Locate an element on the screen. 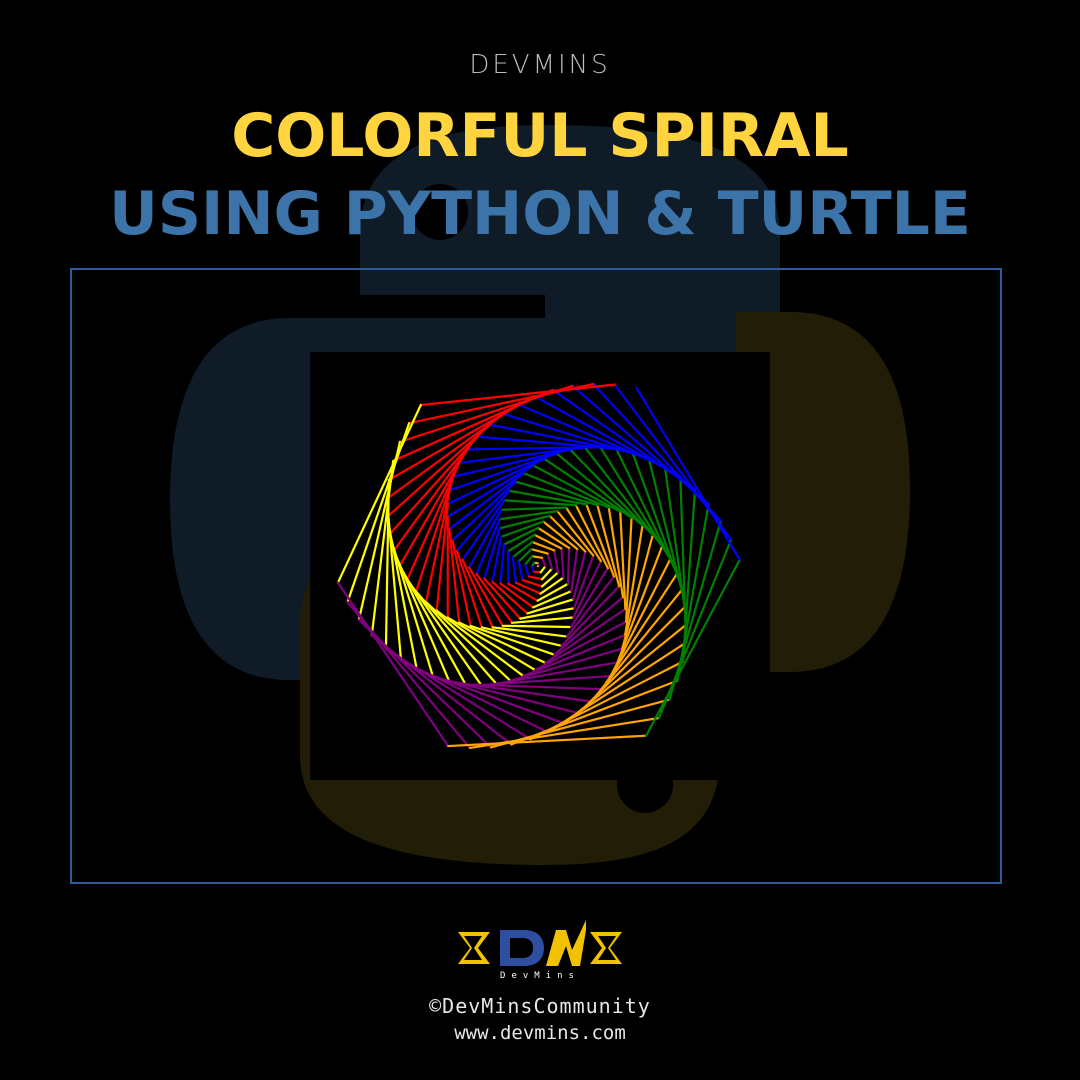 Image resolution: width=1080 pixels, height=1080 pixels. logo-letter-m is located at coordinates (566, 943).